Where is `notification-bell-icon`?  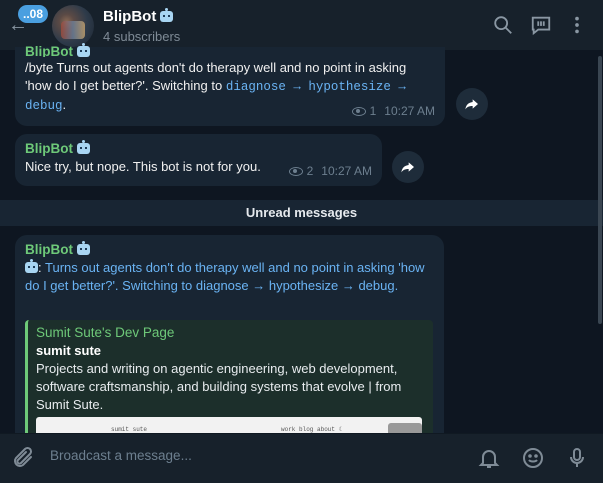
notification-bell-icon is located at coordinates (489, 458).